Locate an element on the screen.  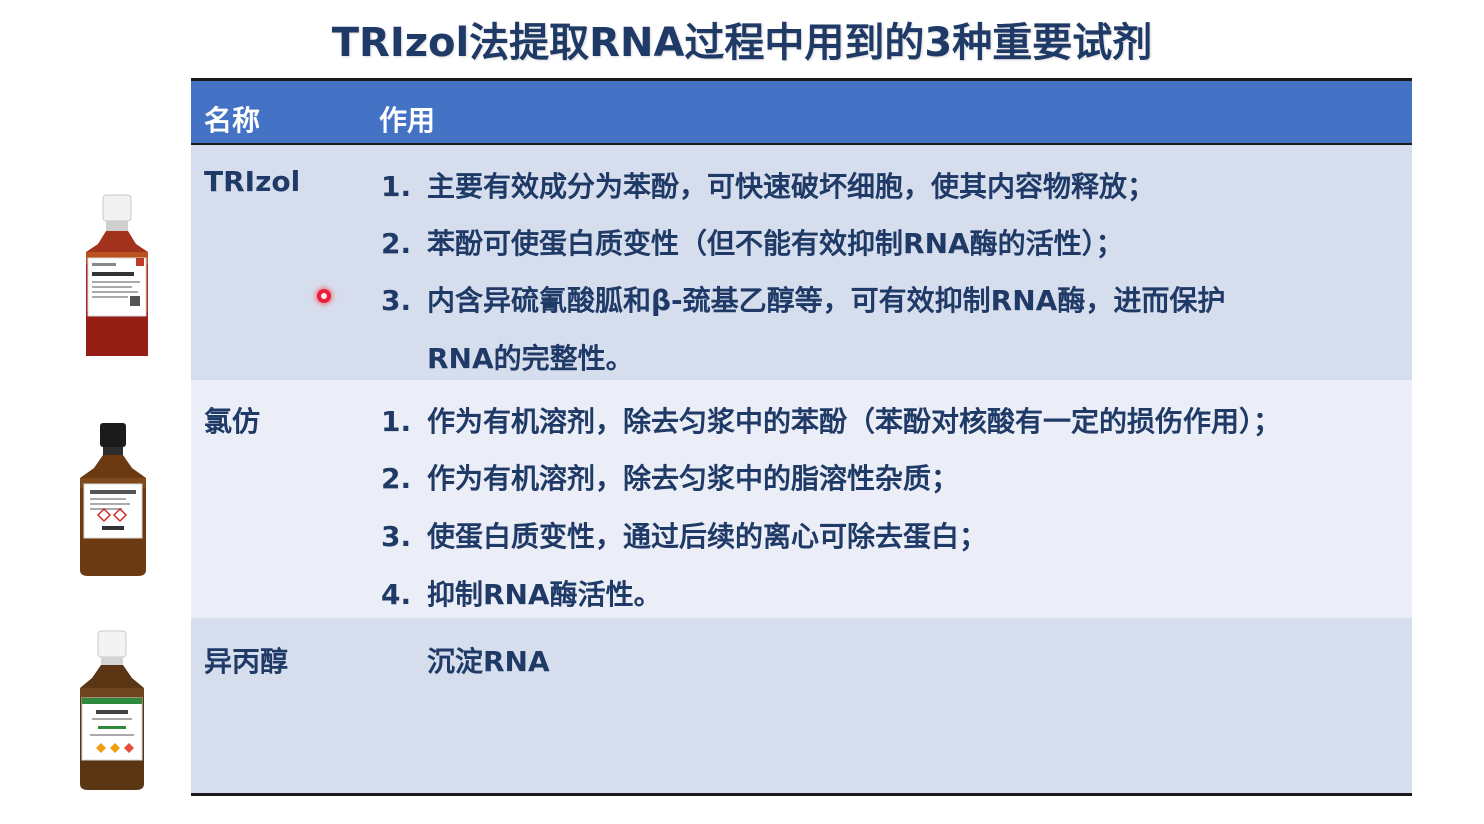
table-header: 名称 作用 is located at coordinates (801, 112).